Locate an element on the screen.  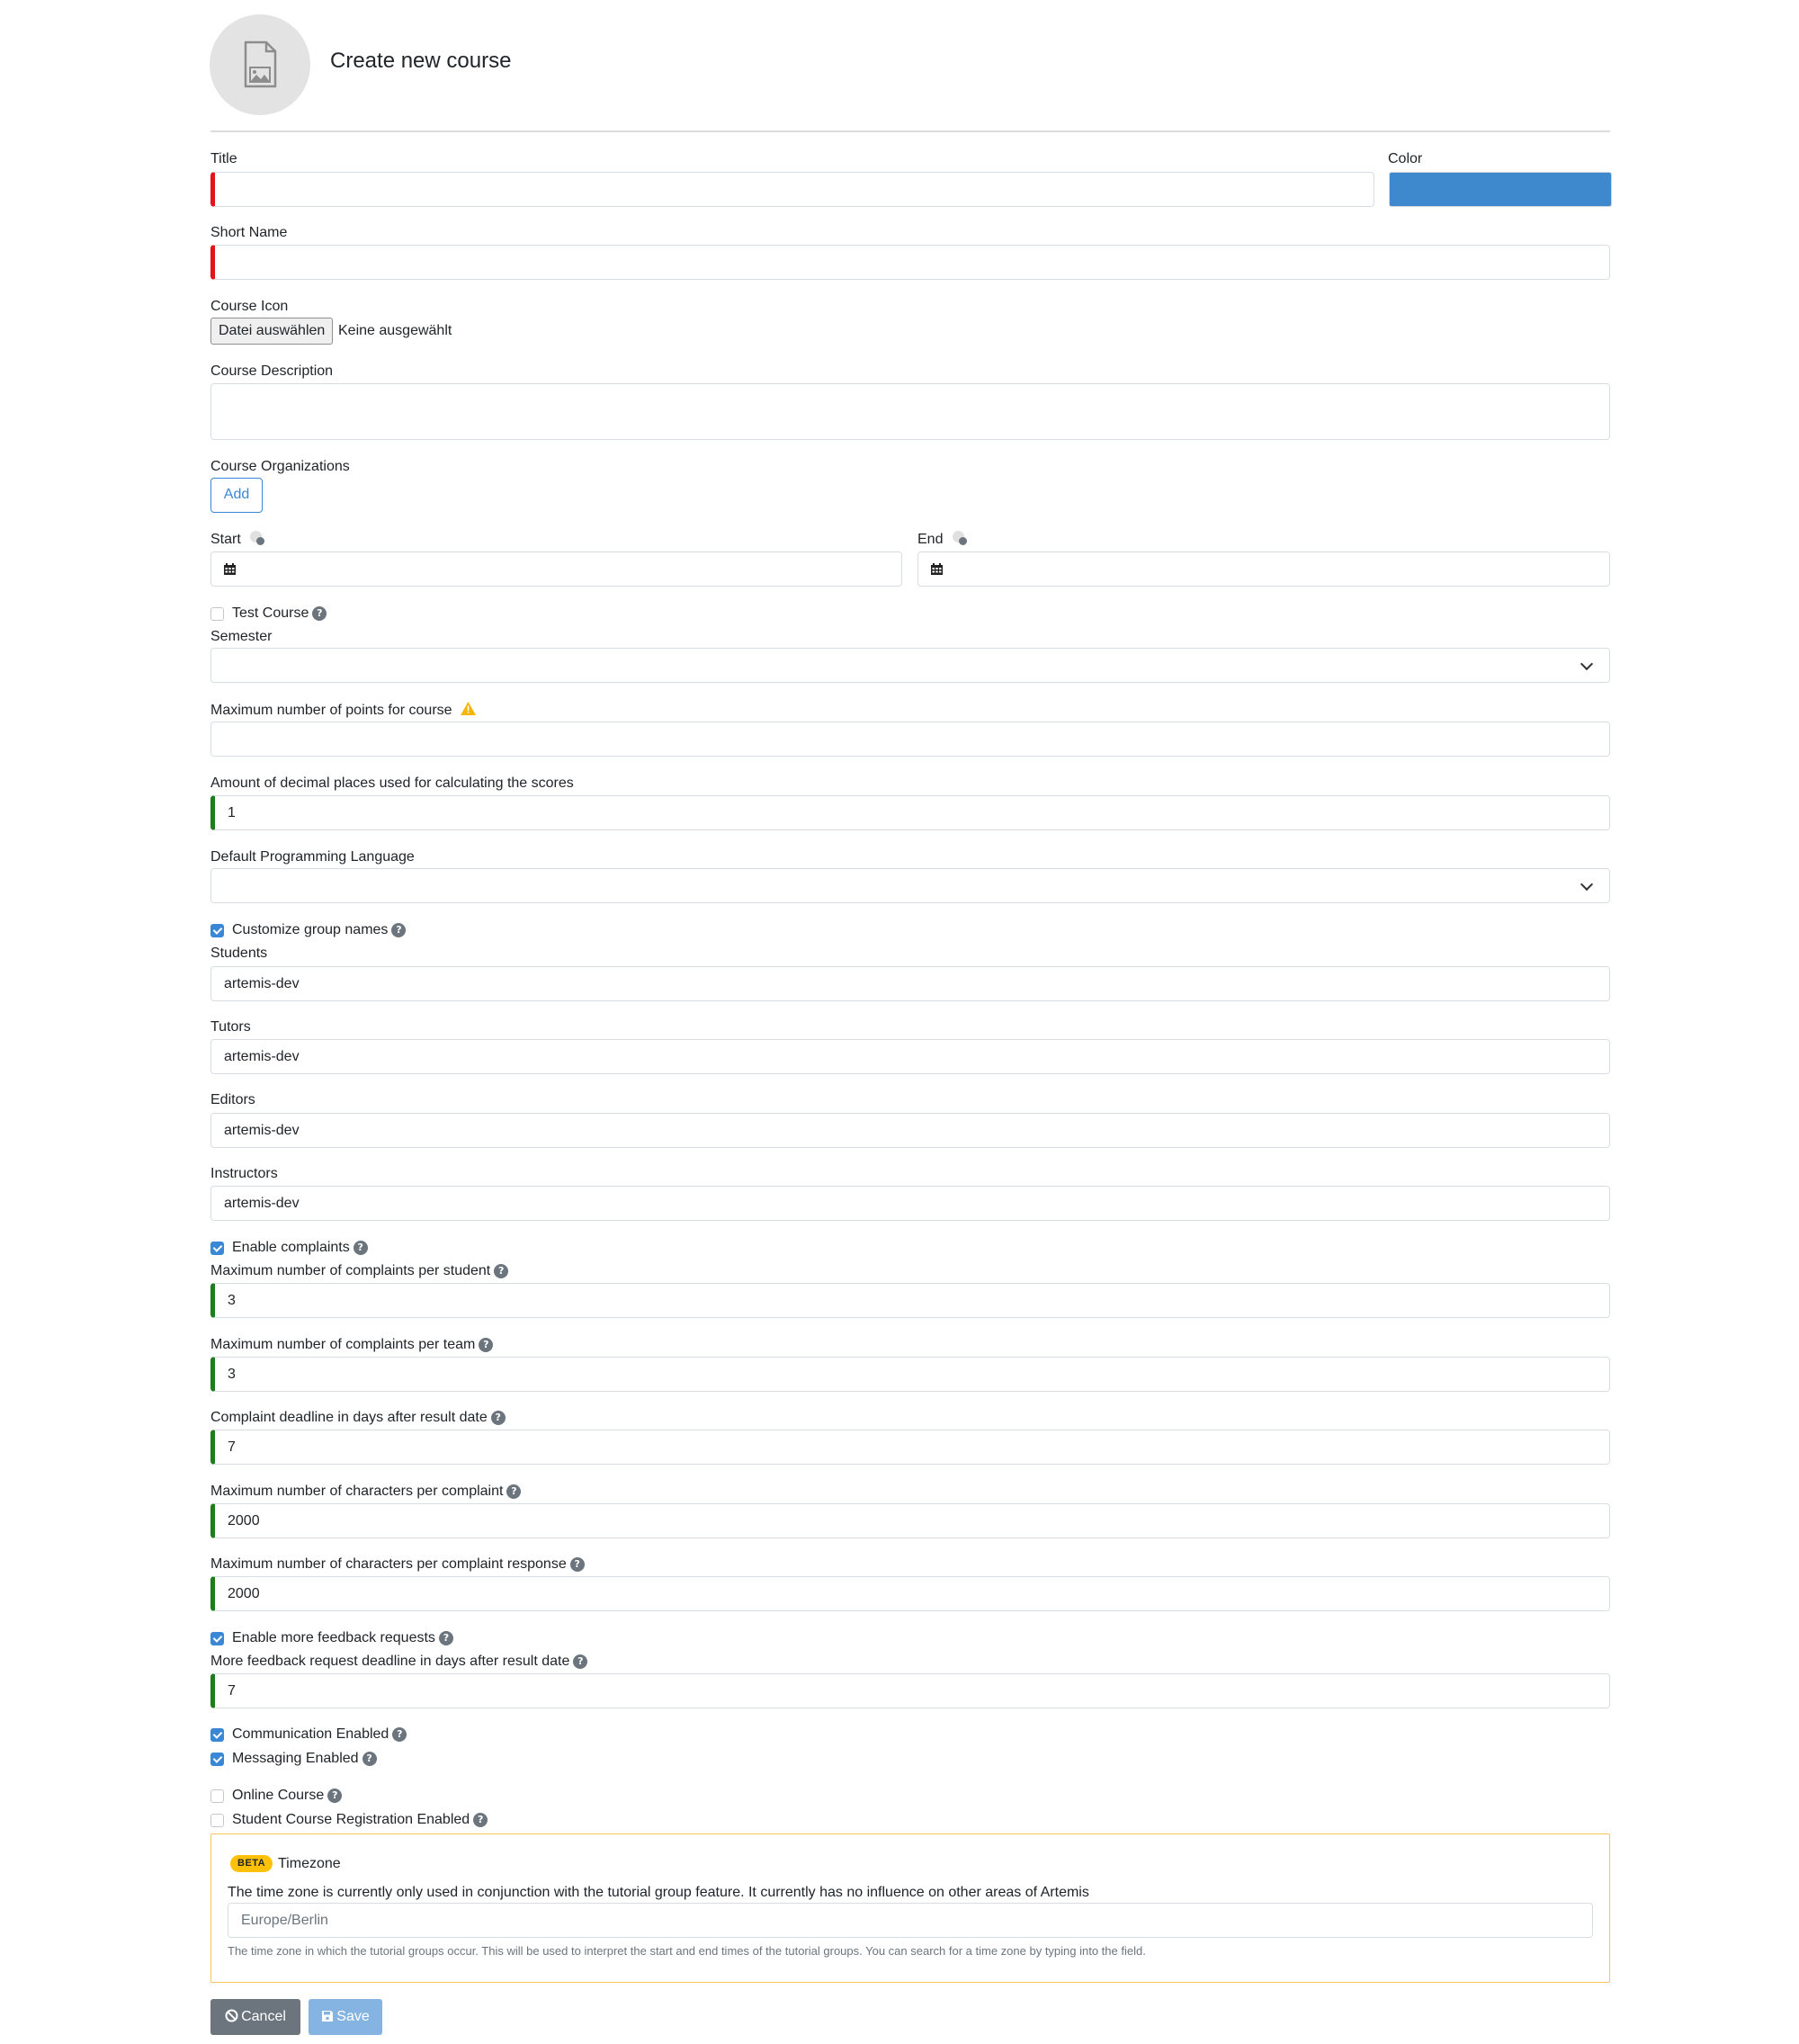
title-input is located at coordinates (792, 189).